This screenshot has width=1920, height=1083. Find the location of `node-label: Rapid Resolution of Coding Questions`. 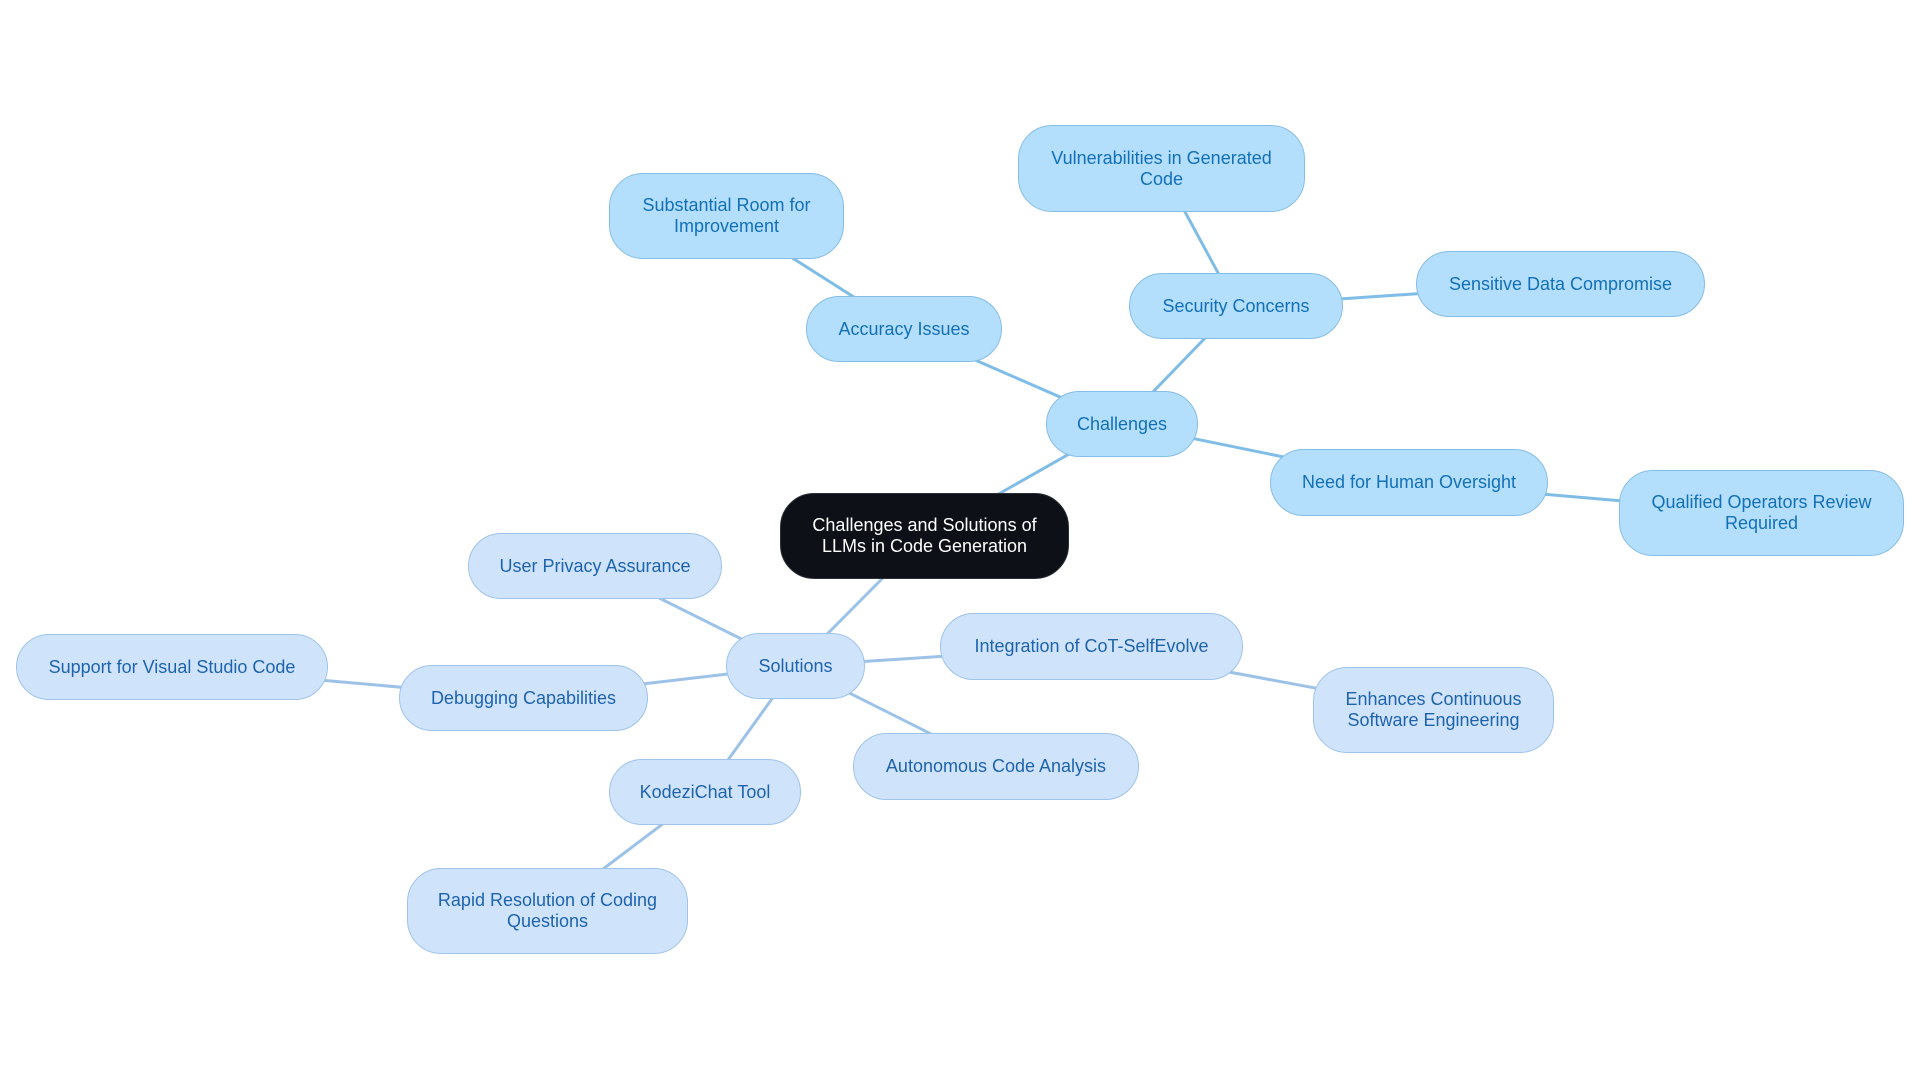

node-label: Rapid Resolution of Coding Questions is located at coordinates (547, 910).